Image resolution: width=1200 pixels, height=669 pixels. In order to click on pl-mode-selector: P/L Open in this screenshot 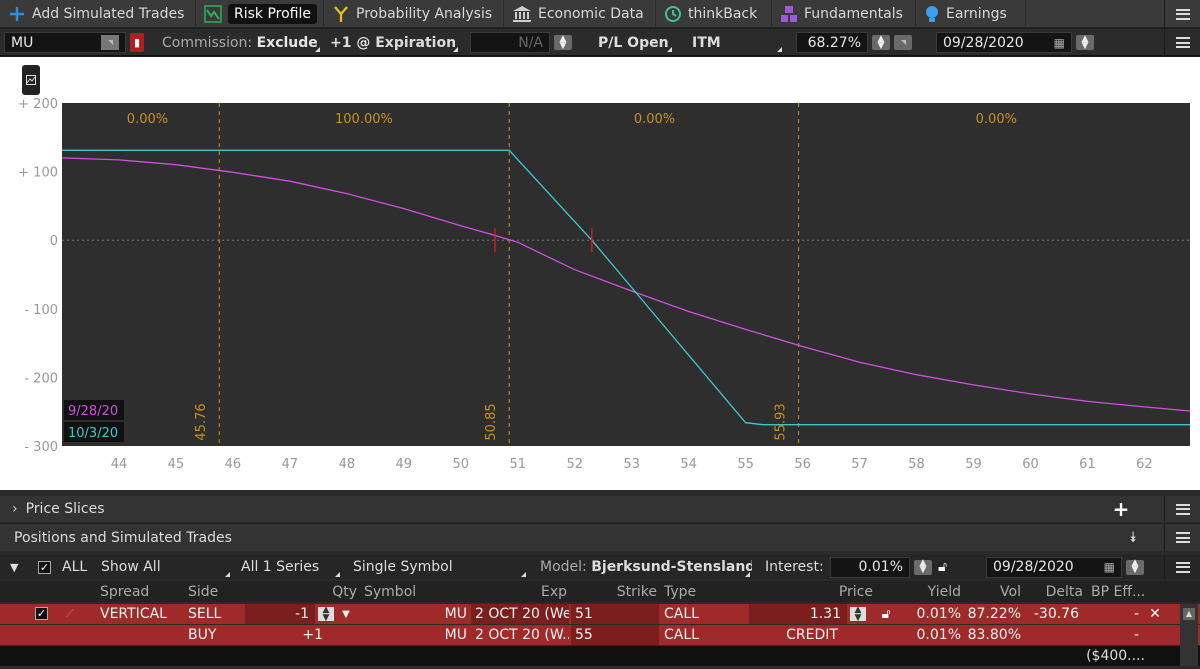, I will do `click(632, 42)`.